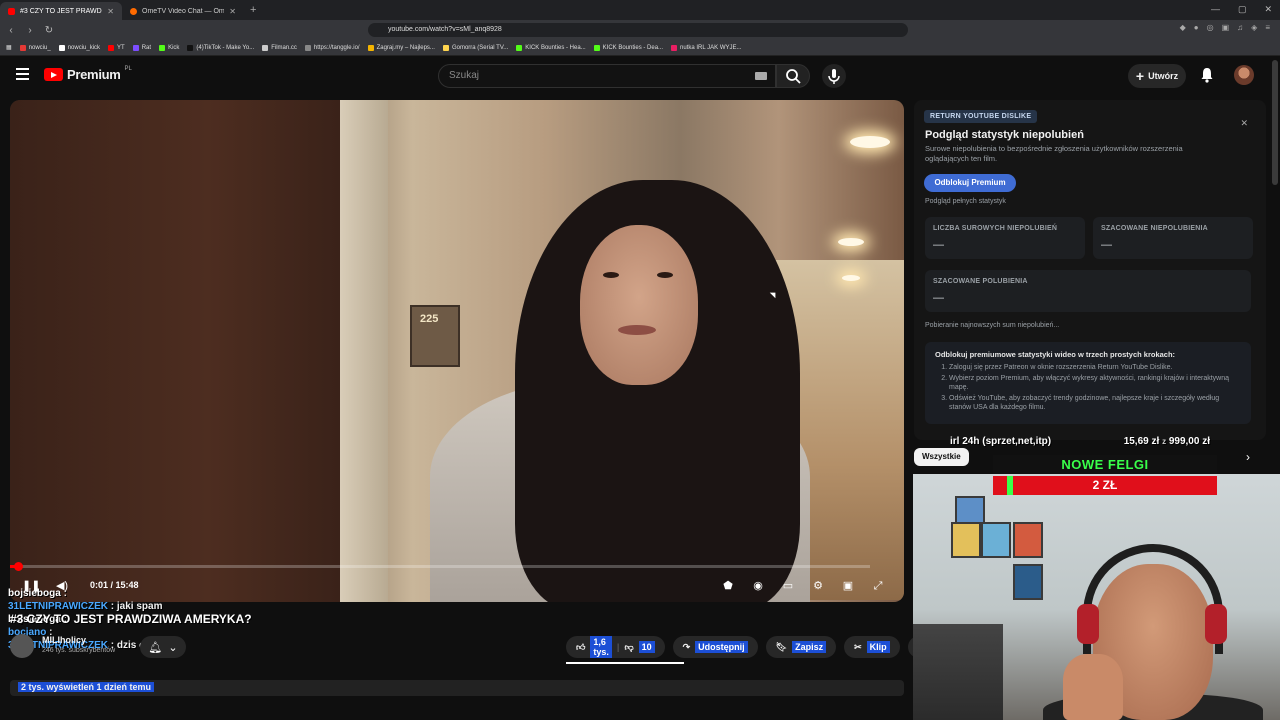  I want to click on tab-youtube-video: #3 CZY TO JEST PRAWDZIWA... ✕, so click(61, 11).